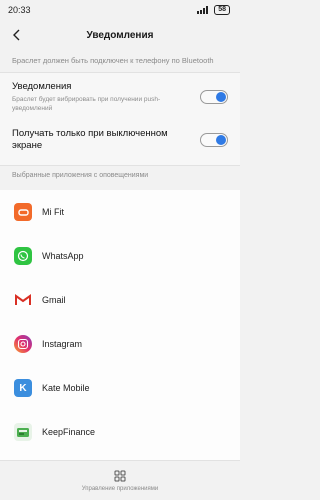  I want to click on screen-off-setting-title: Получать только при выключенном экране, so click(90, 139).